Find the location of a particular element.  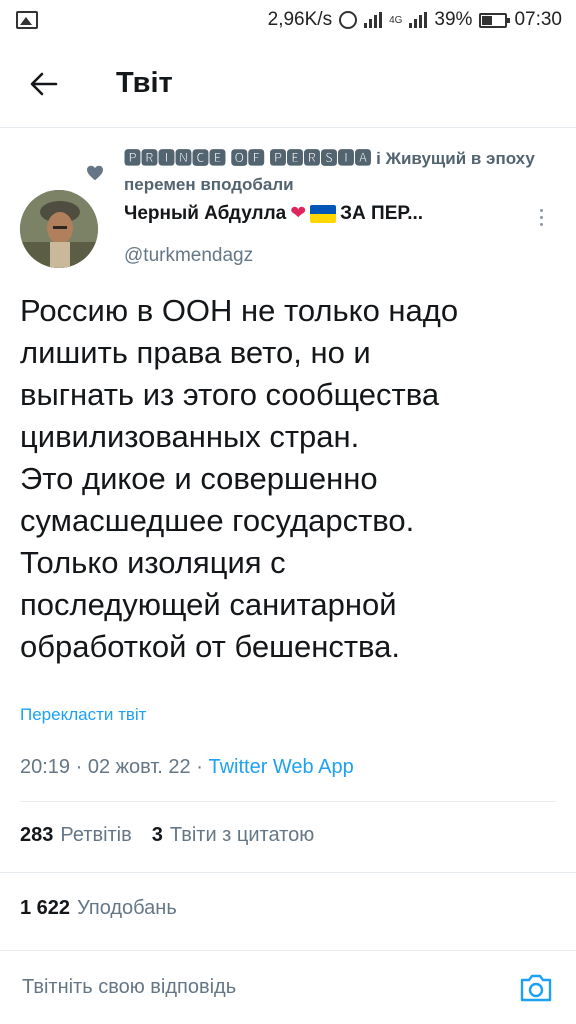

camera-button is located at coordinates (536, 988).